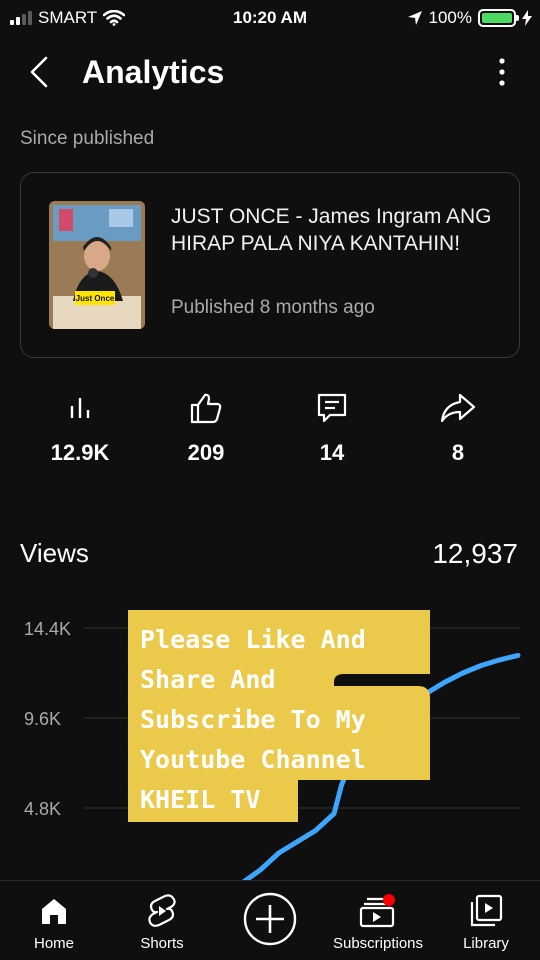 Image resolution: width=540 pixels, height=960 pixels. I want to click on promo-text-overlay, so click(279, 716).